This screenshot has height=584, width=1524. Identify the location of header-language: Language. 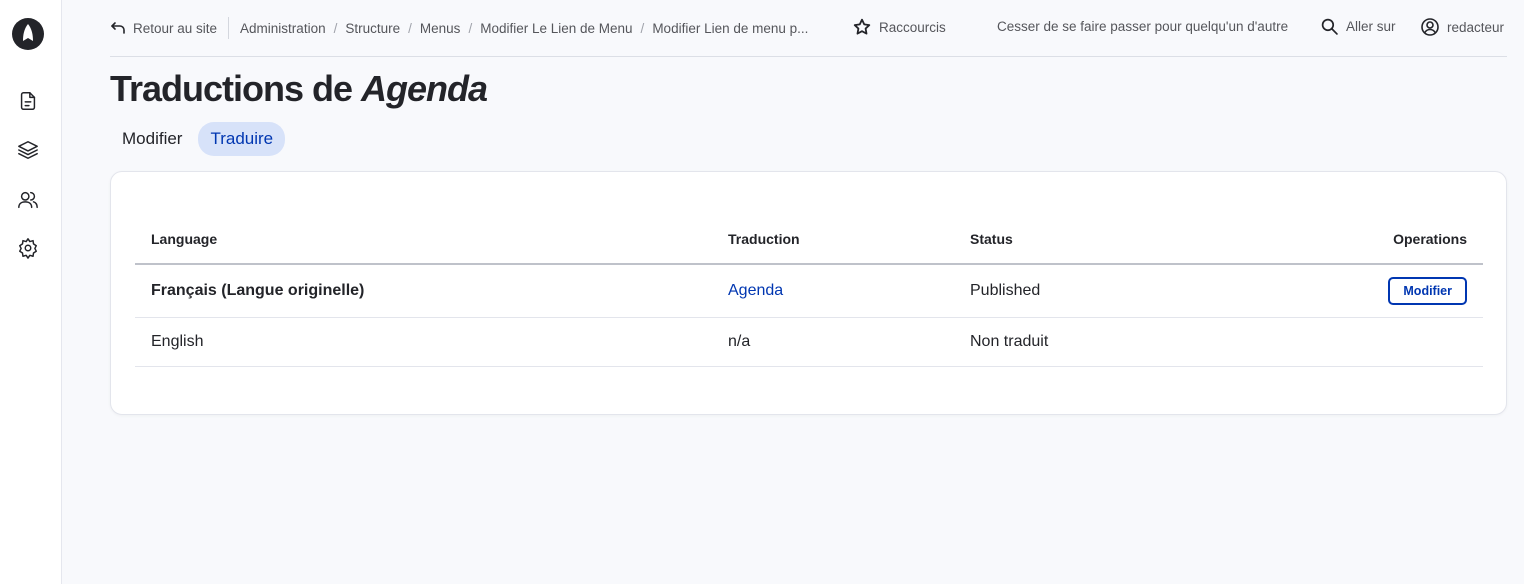
(423, 239).